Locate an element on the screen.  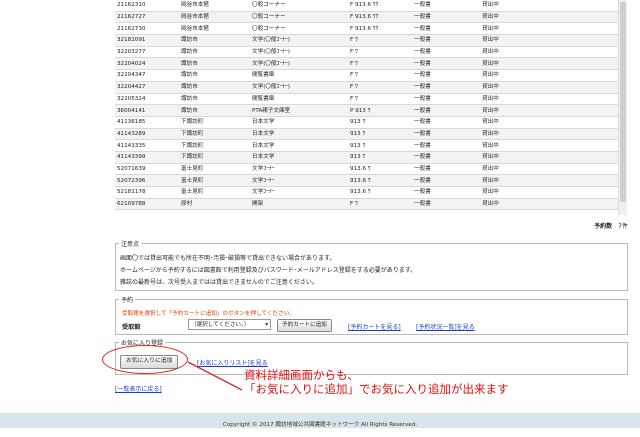
callout-line: 「お気に入りに追加」でお気に入り追加が出来ます is located at coordinates (376, 389).